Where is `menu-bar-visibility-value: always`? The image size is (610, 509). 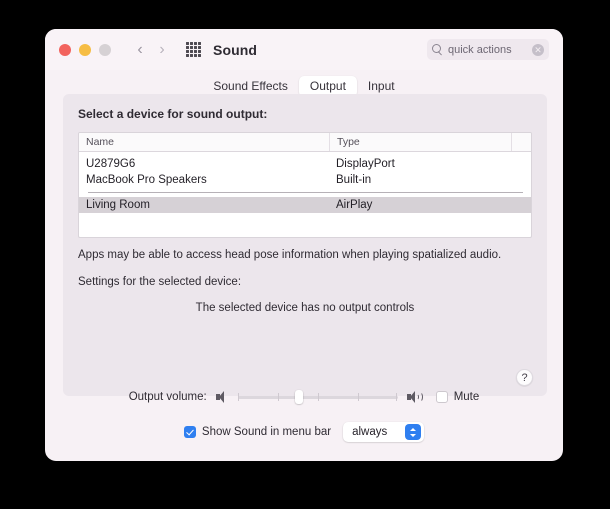 menu-bar-visibility-value: always is located at coordinates (370, 432).